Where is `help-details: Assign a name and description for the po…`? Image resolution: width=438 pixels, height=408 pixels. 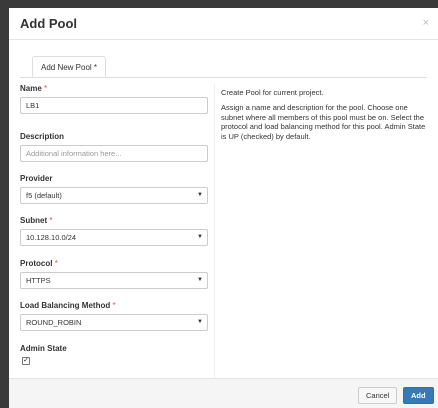 help-details: Assign a name and description for the po… is located at coordinates (323, 122).